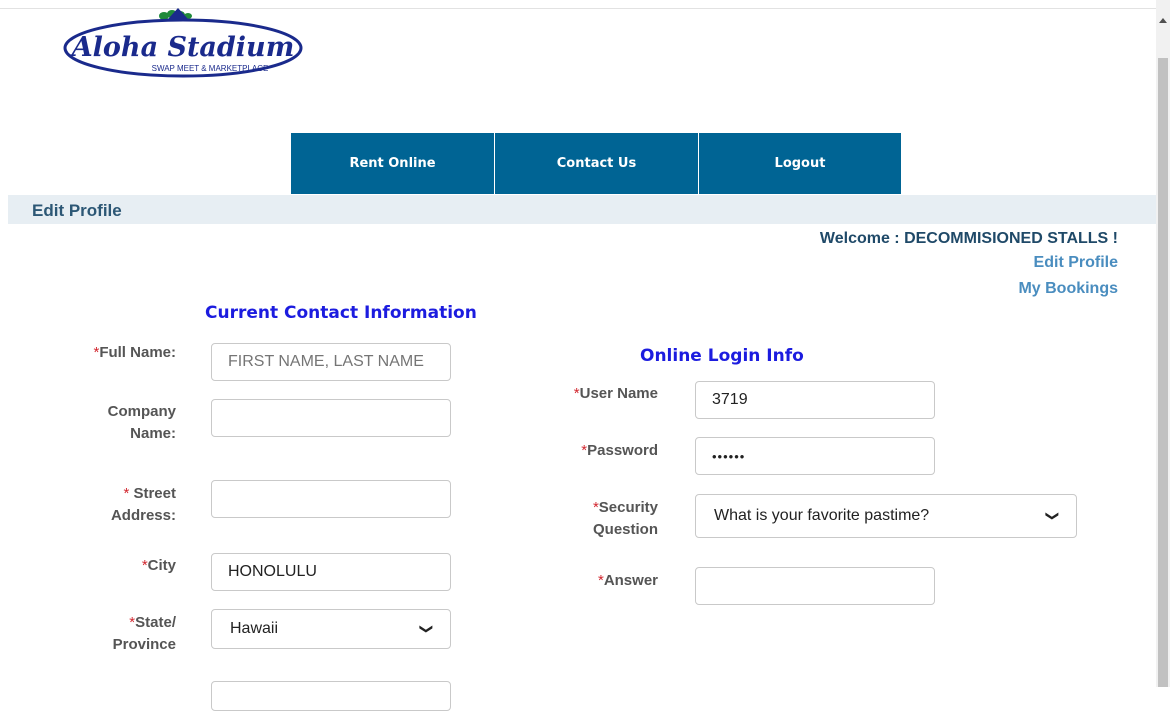 The height and width of the screenshot is (711, 1170). What do you see at coordinates (1068, 289) in the screenshot?
I see `my-bookings-link: My Bookings` at bounding box center [1068, 289].